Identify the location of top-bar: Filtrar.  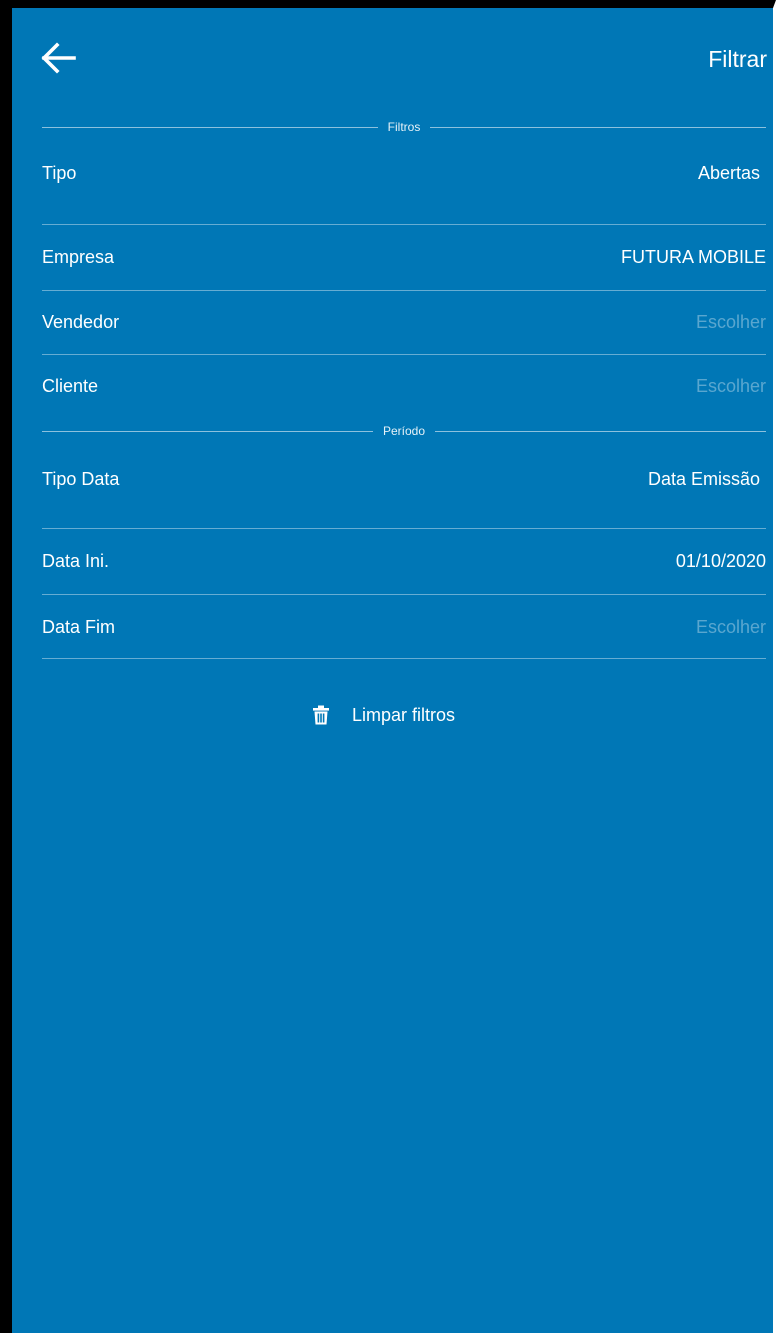
(392, 58).